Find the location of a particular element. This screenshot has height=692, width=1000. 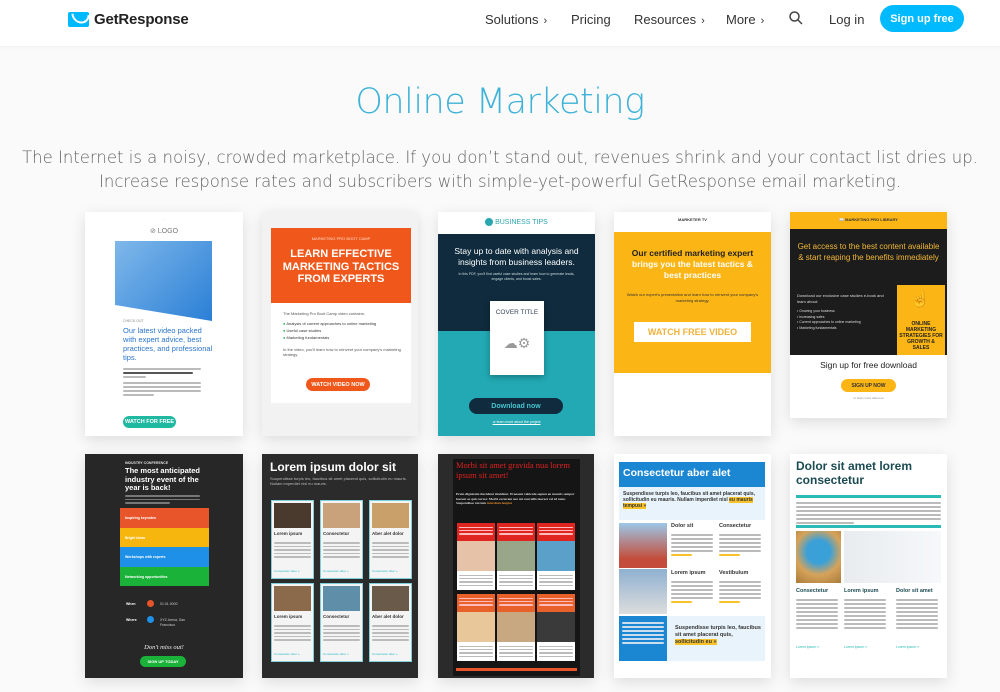

article-title: Consectetur is located at coordinates (735, 526).